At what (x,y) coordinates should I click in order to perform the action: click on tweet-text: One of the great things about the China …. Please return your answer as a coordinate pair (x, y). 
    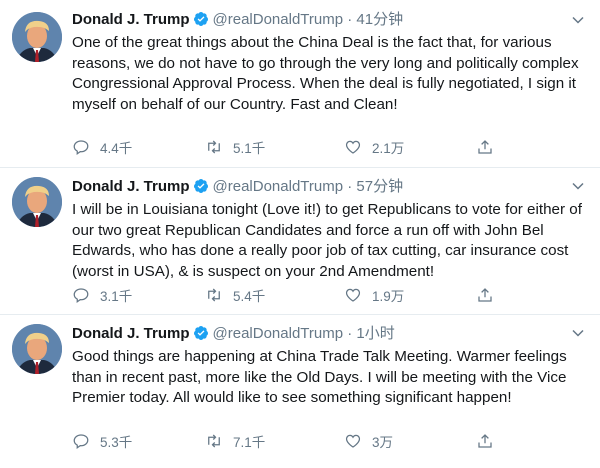
    Looking at the image, I should click on (325, 73).